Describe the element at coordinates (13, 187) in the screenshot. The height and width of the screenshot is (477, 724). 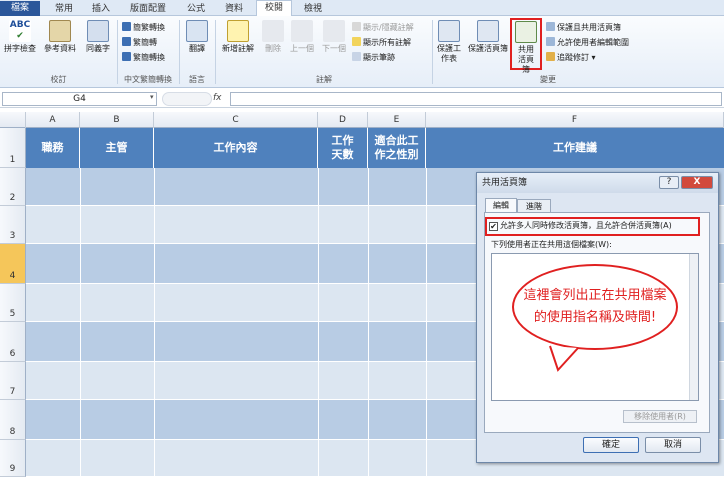
I see `row-header-2: 2` at that location.